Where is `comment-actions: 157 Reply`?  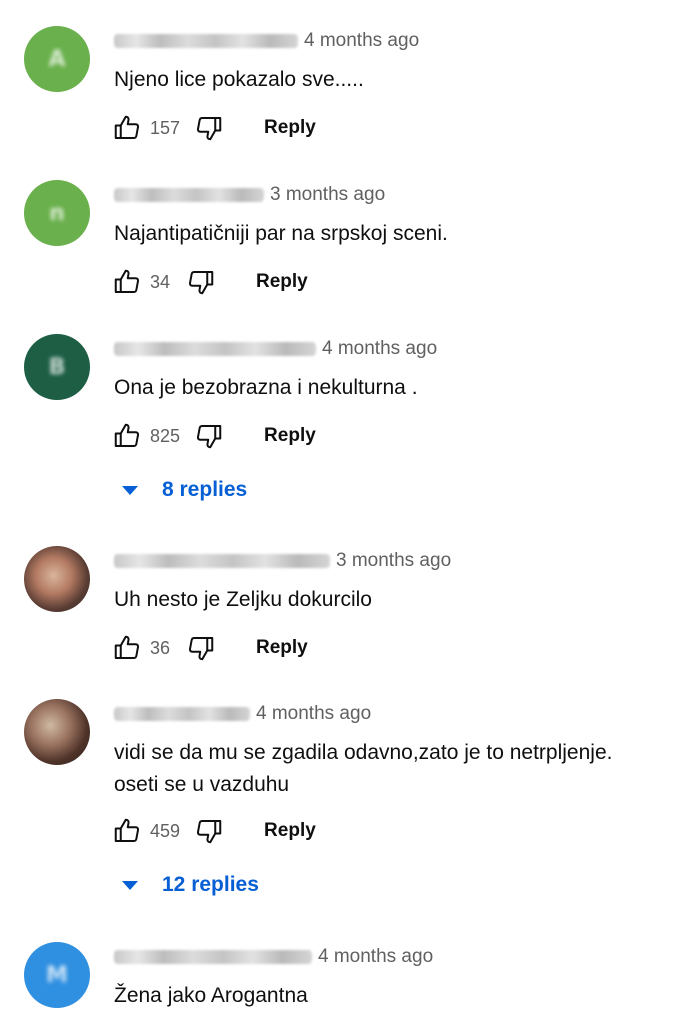 comment-actions: 157 Reply is located at coordinates (213, 128).